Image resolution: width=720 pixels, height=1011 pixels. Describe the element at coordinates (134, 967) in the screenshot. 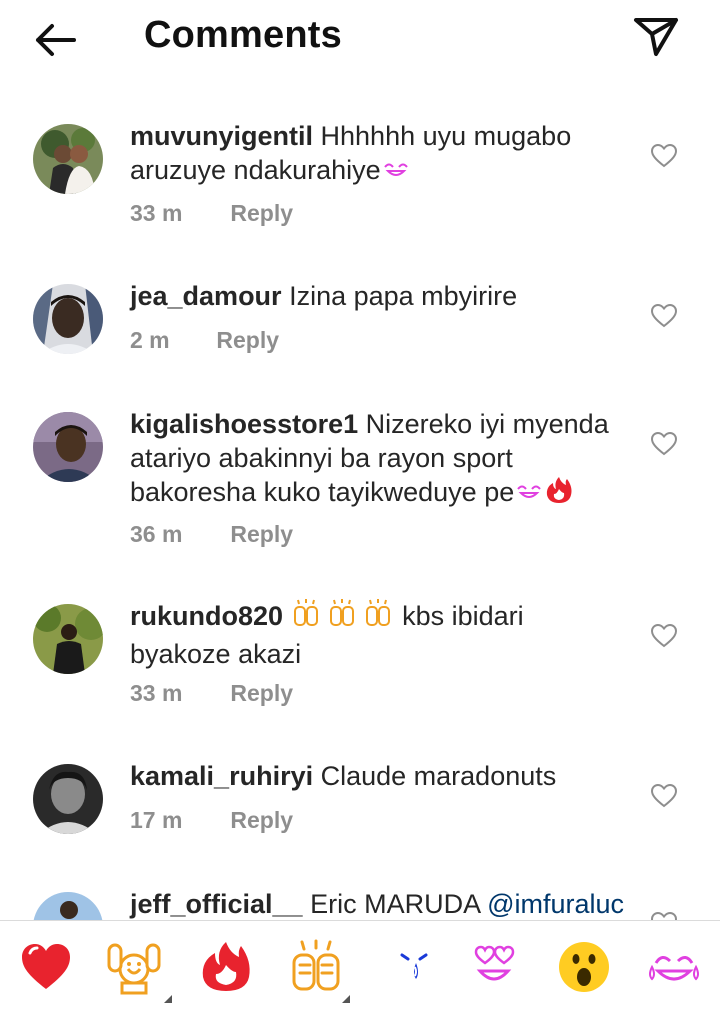

I see `raising-hands-icon` at that location.